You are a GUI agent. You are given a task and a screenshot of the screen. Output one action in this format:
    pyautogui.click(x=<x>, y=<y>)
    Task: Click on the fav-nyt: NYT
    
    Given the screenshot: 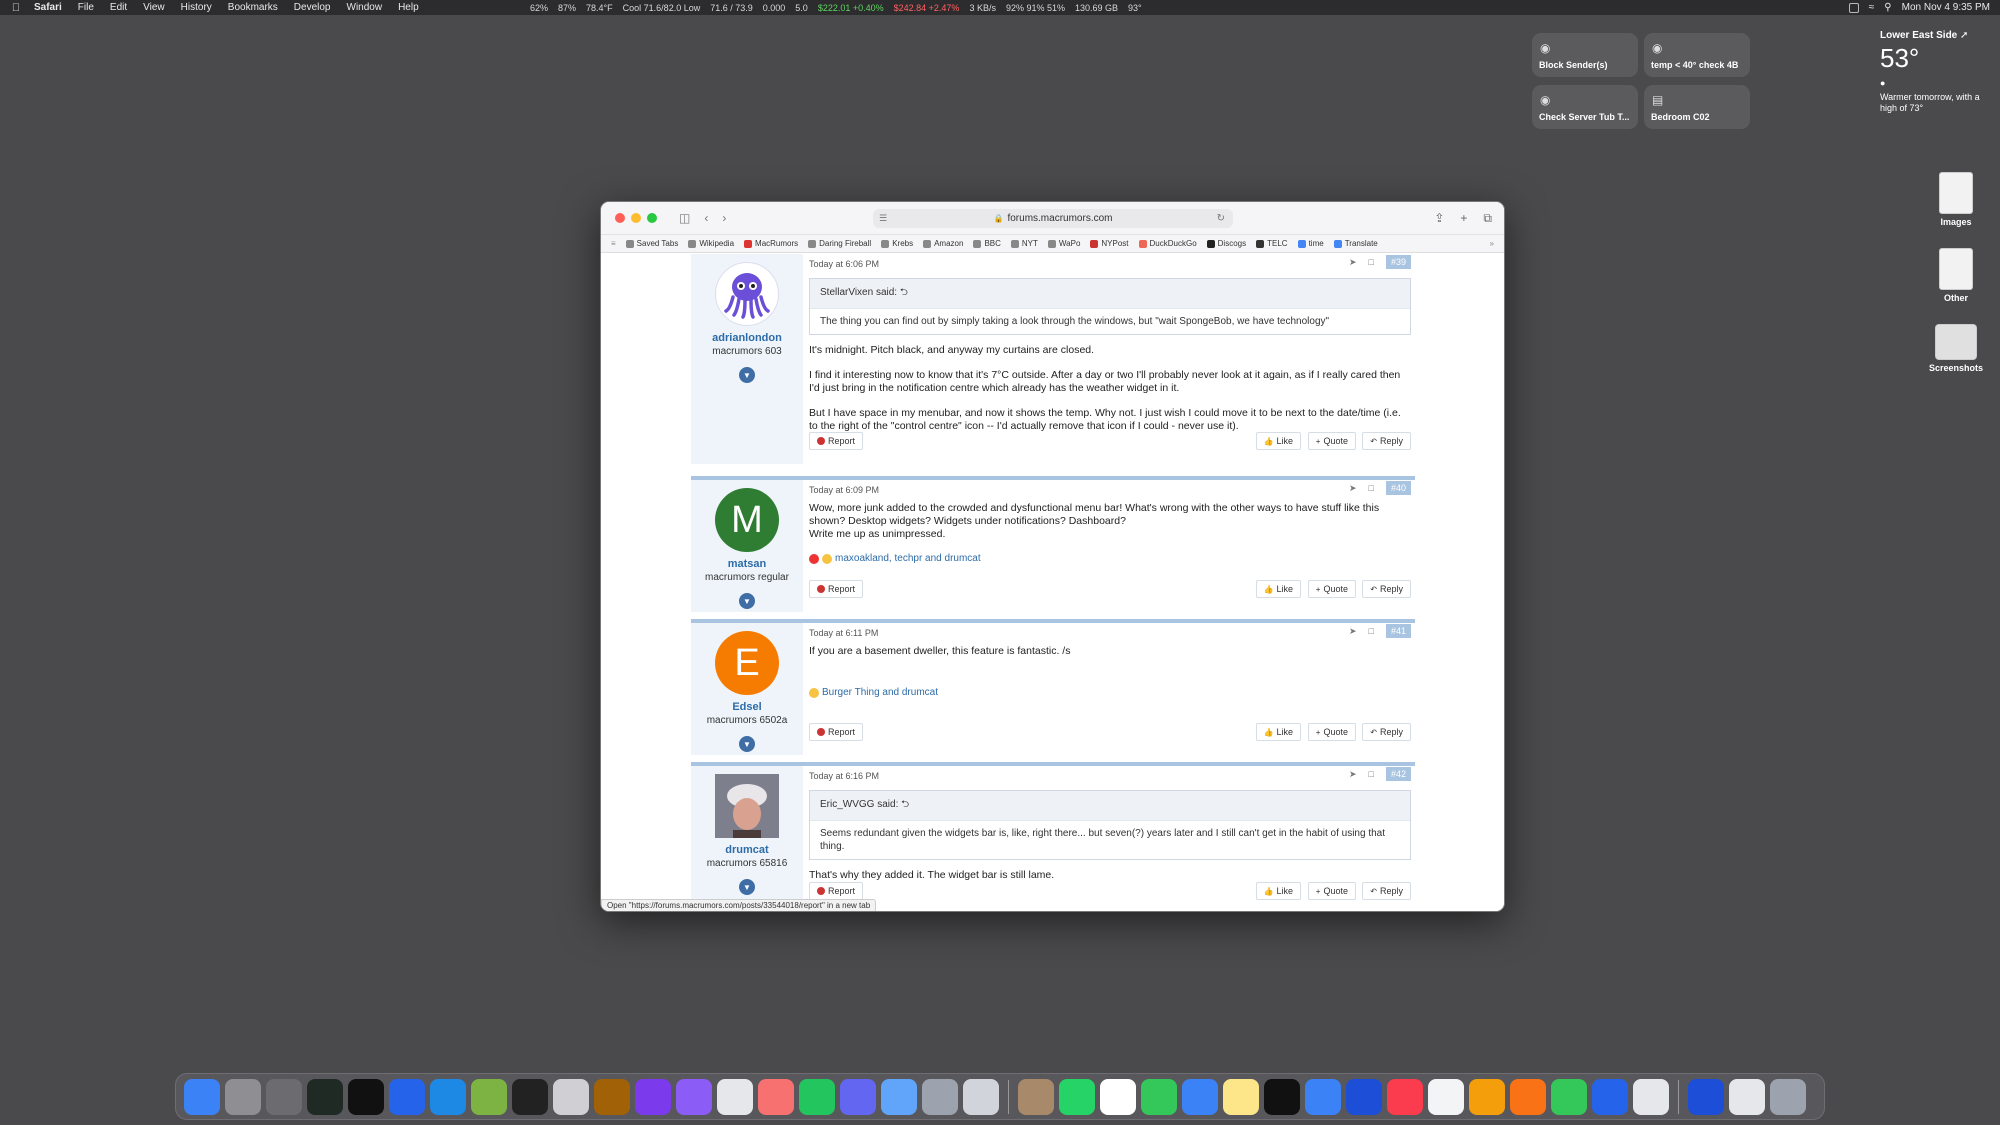 What is the action you would take?
    pyautogui.click(x=1024, y=243)
    